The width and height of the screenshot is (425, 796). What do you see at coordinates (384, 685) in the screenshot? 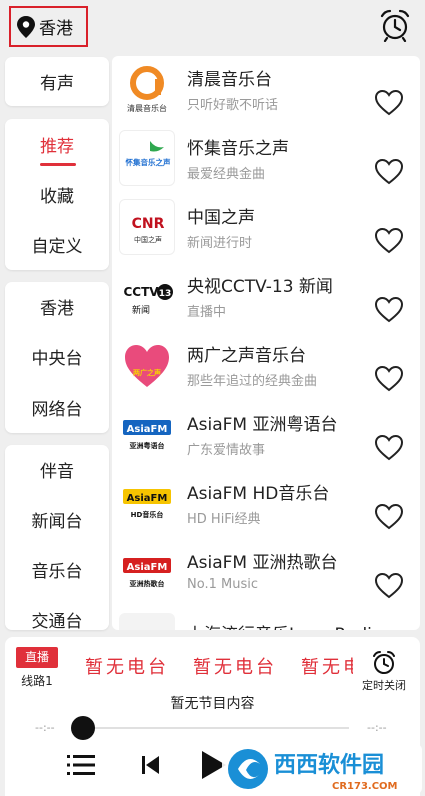
I see `timer-label: 定时关闭` at bounding box center [384, 685].